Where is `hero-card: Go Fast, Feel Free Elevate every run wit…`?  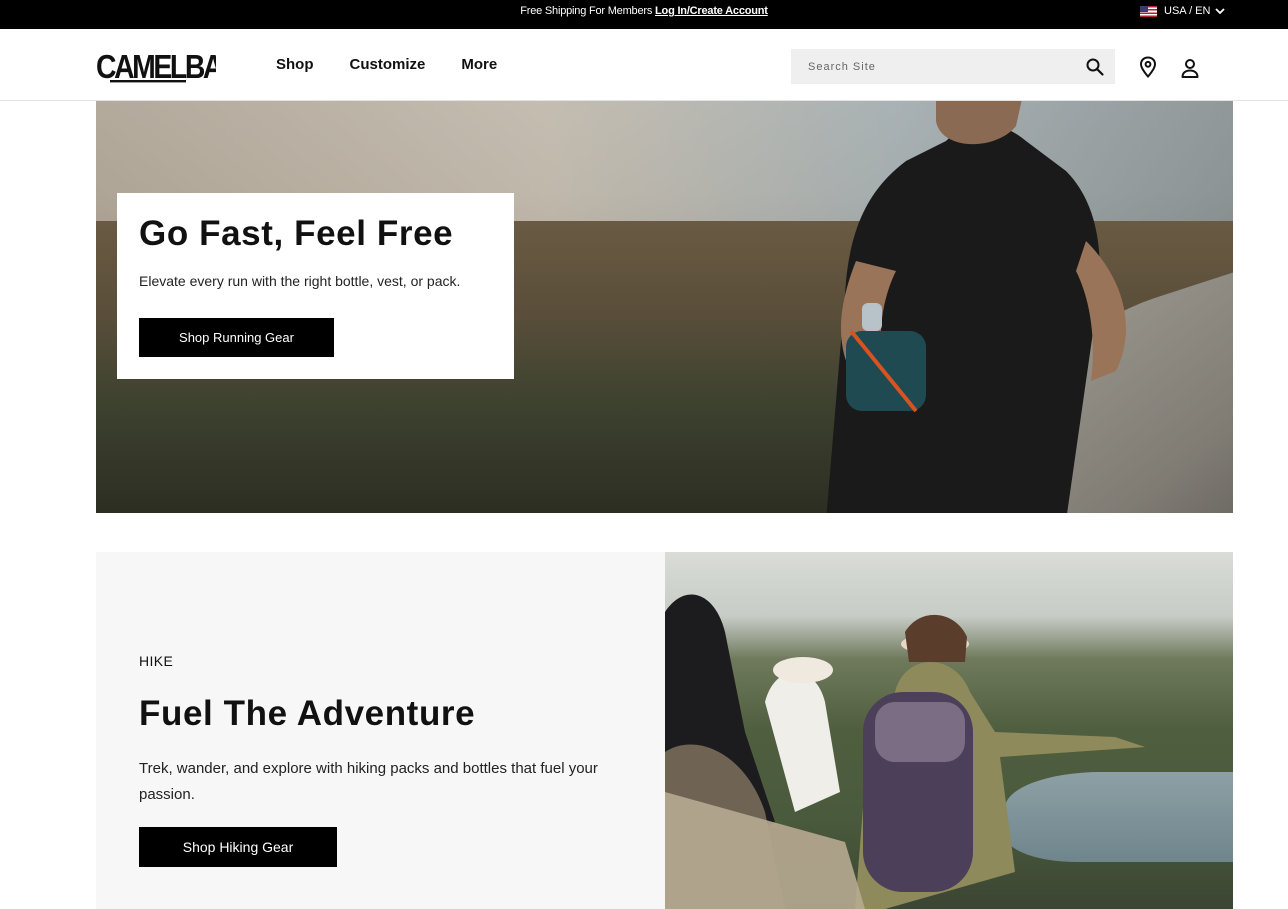 hero-card: Go Fast, Feel Free Elevate every run wit… is located at coordinates (315, 286).